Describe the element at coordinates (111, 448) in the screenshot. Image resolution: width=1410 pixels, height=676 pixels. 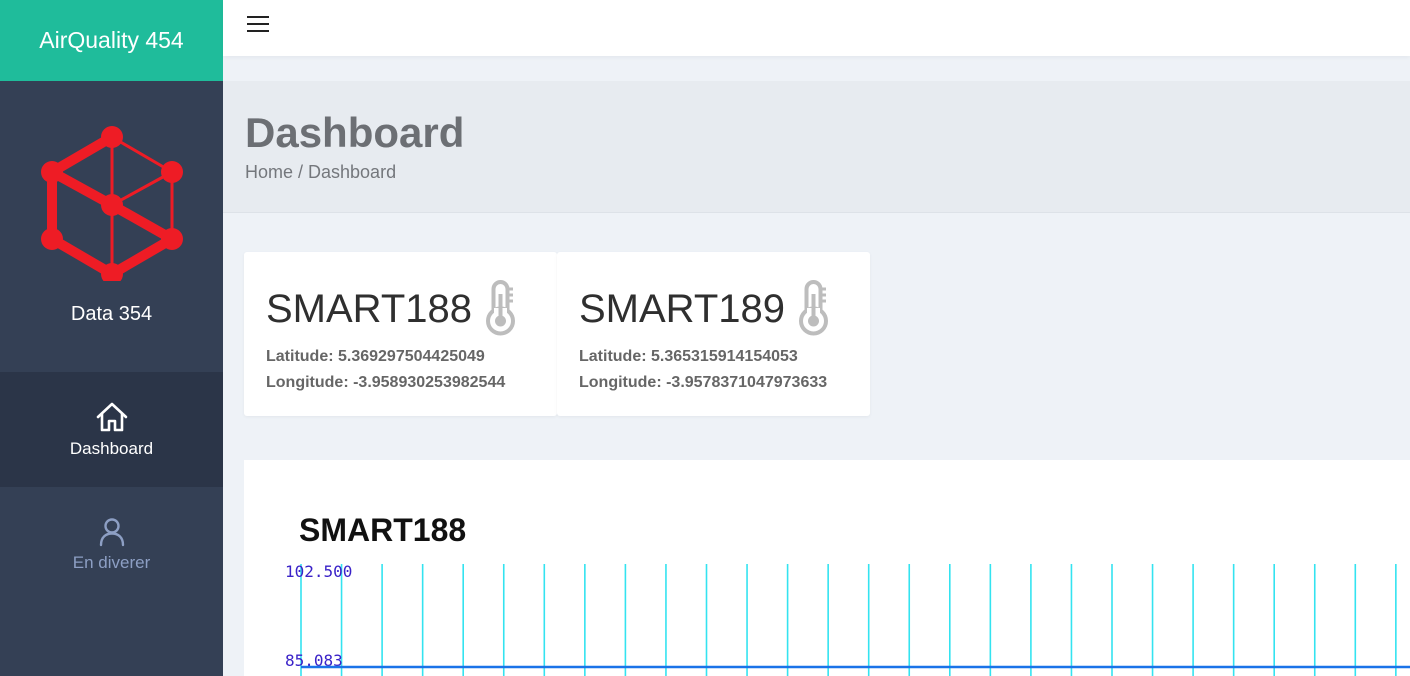
I see `sidebar-item-label: Dashboard` at that location.